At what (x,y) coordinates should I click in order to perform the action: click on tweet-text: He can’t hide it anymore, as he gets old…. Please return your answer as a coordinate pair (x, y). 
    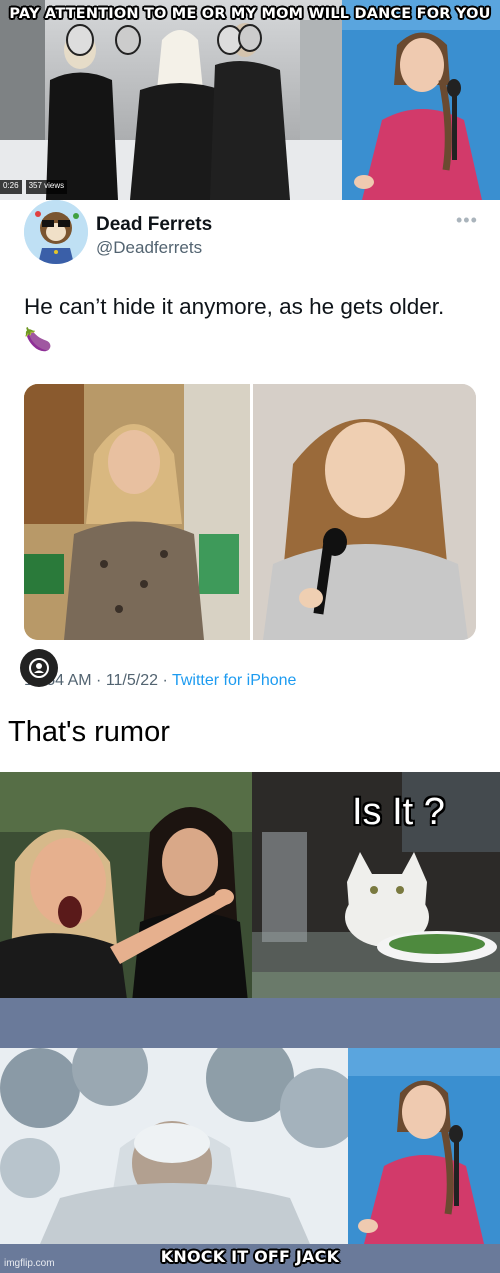
    Looking at the image, I should click on (234, 323).